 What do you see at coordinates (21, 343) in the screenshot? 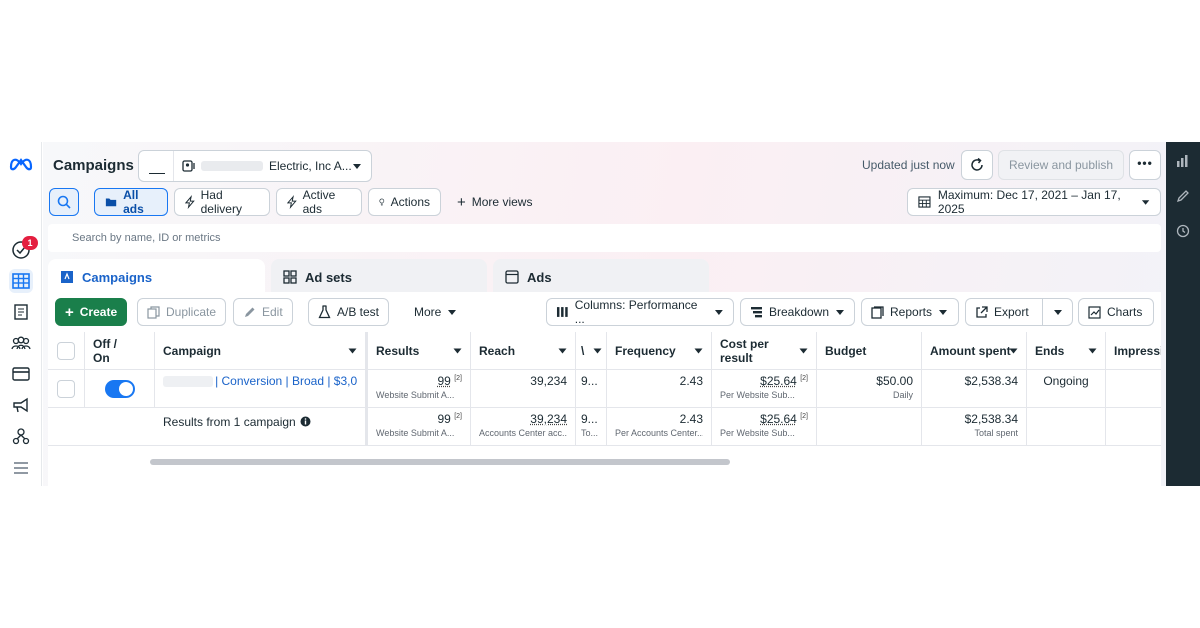
I see `audiences-icon` at bounding box center [21, 343].